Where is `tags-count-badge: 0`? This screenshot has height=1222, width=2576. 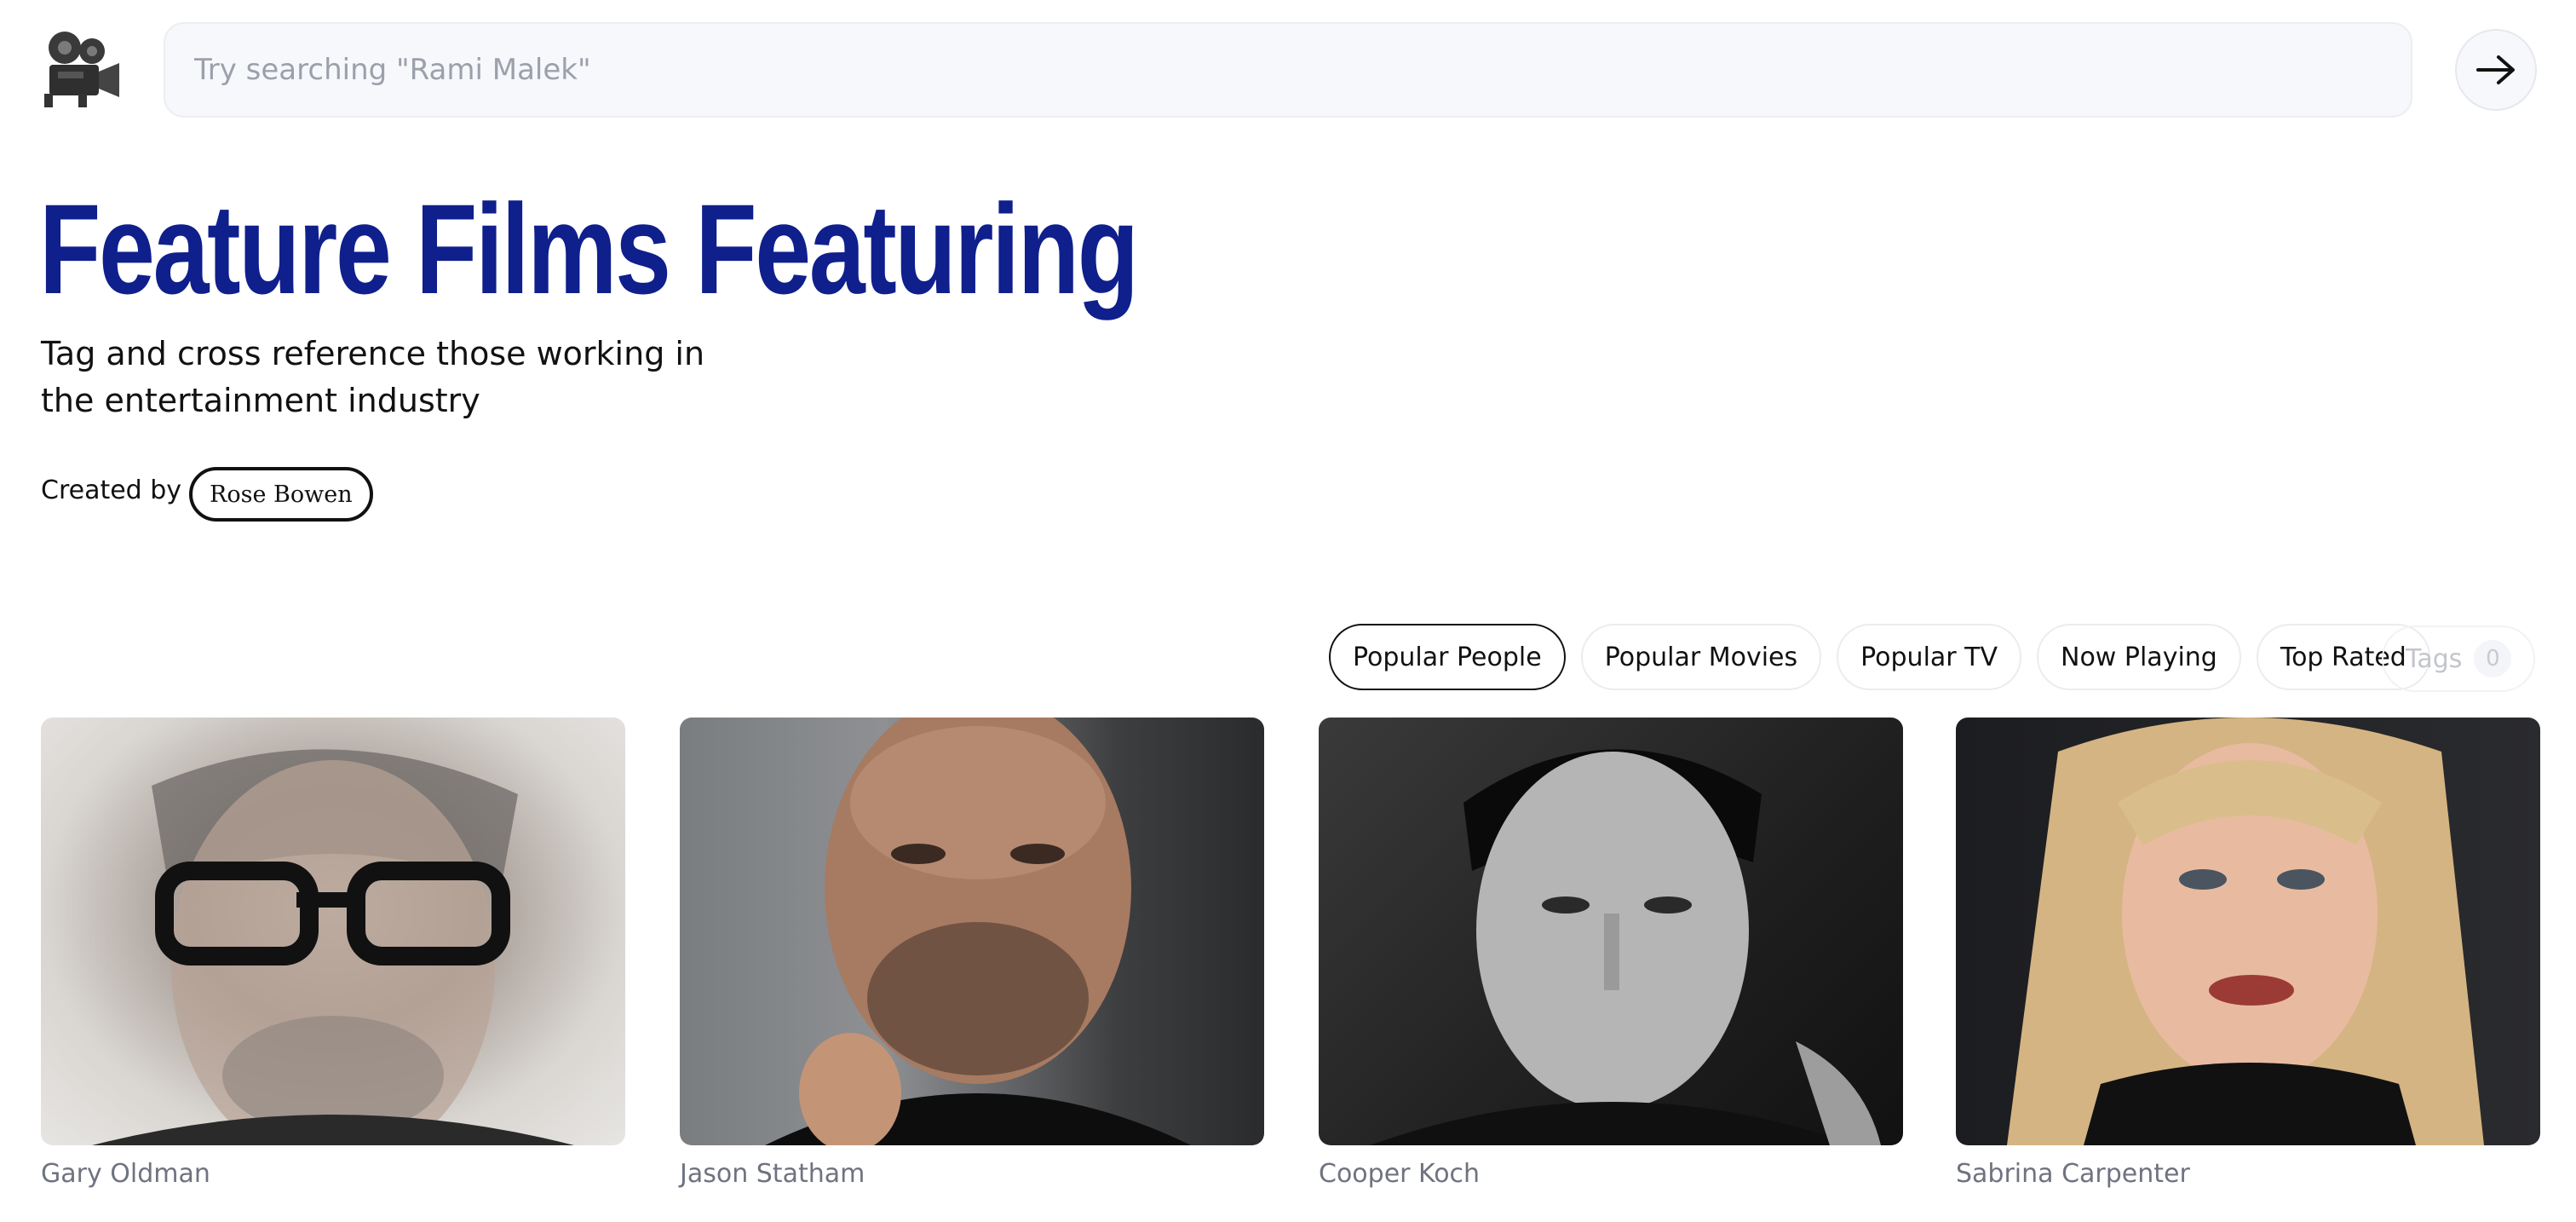
tags-count-badge: 0 is located at coordinates (2493, 658).